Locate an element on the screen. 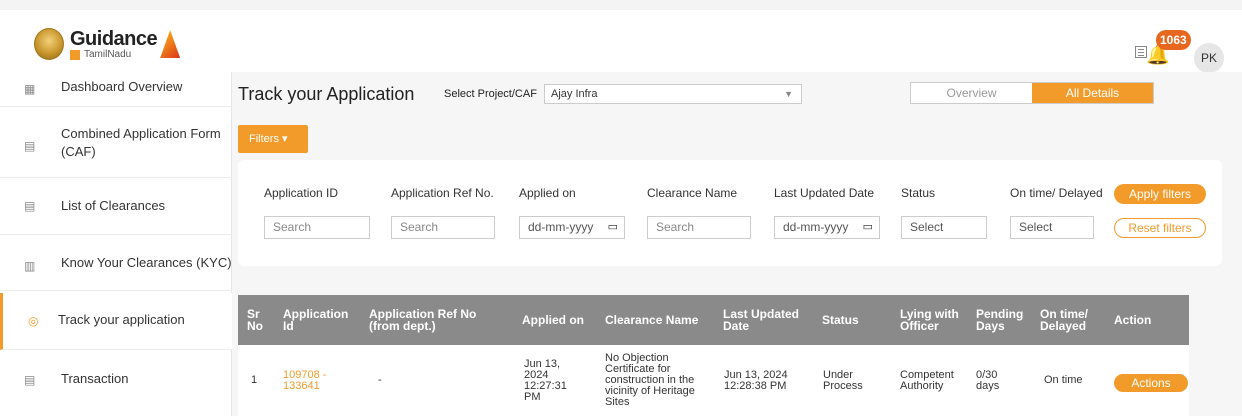 The height and width of the screenshot is (416, 1242). clearance-name-input: Search is located at coordinates (699, 227).